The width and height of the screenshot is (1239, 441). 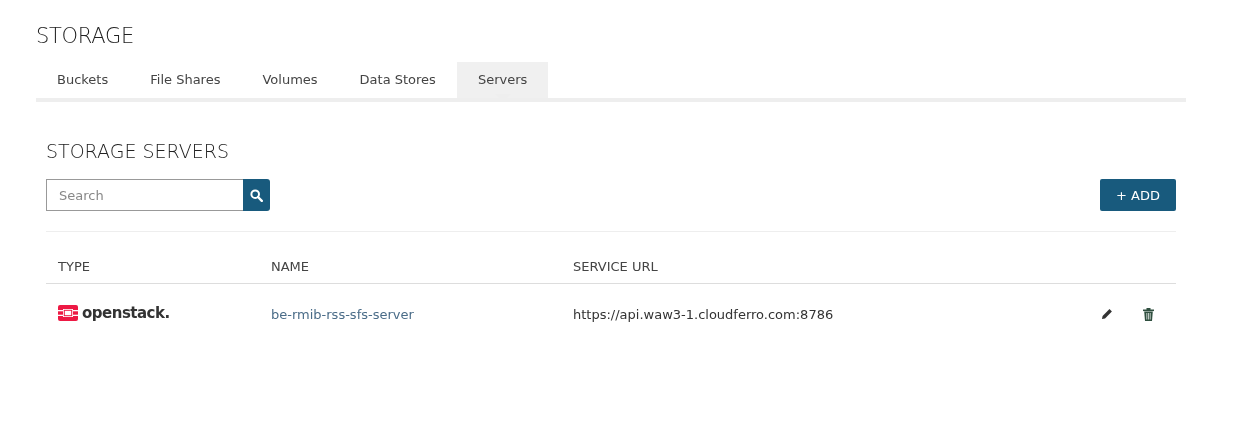 I want to click on search-button, so click(x=256, y=195).